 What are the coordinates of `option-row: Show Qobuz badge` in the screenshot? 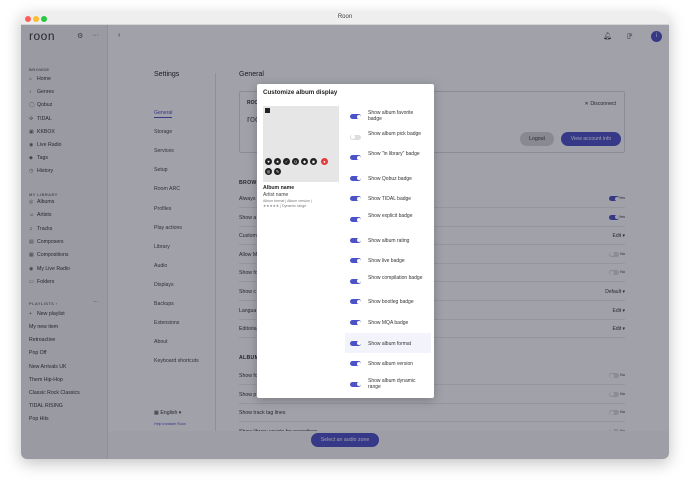 It's located at (388, 178).